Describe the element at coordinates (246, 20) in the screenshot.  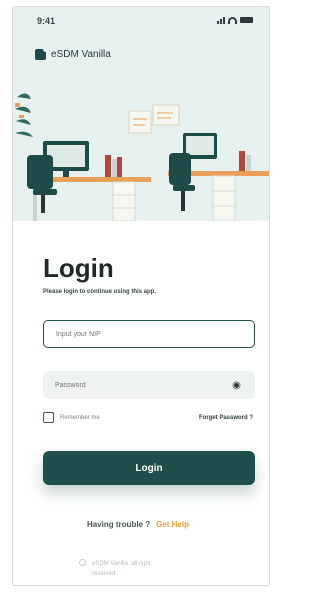
I see `battery-icon` at that location.